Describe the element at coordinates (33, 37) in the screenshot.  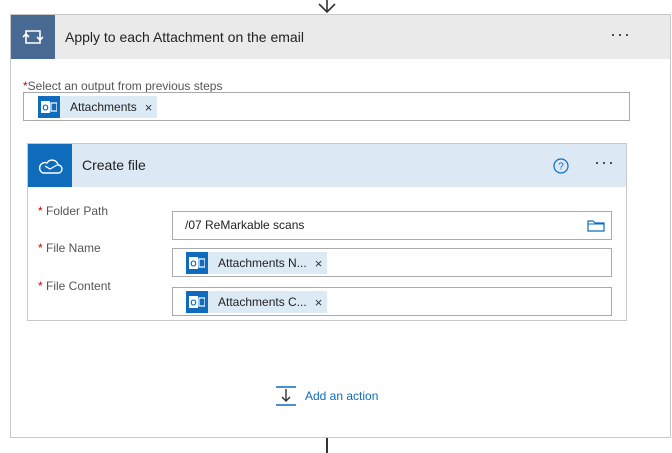
I see `loop-icon` at that location.